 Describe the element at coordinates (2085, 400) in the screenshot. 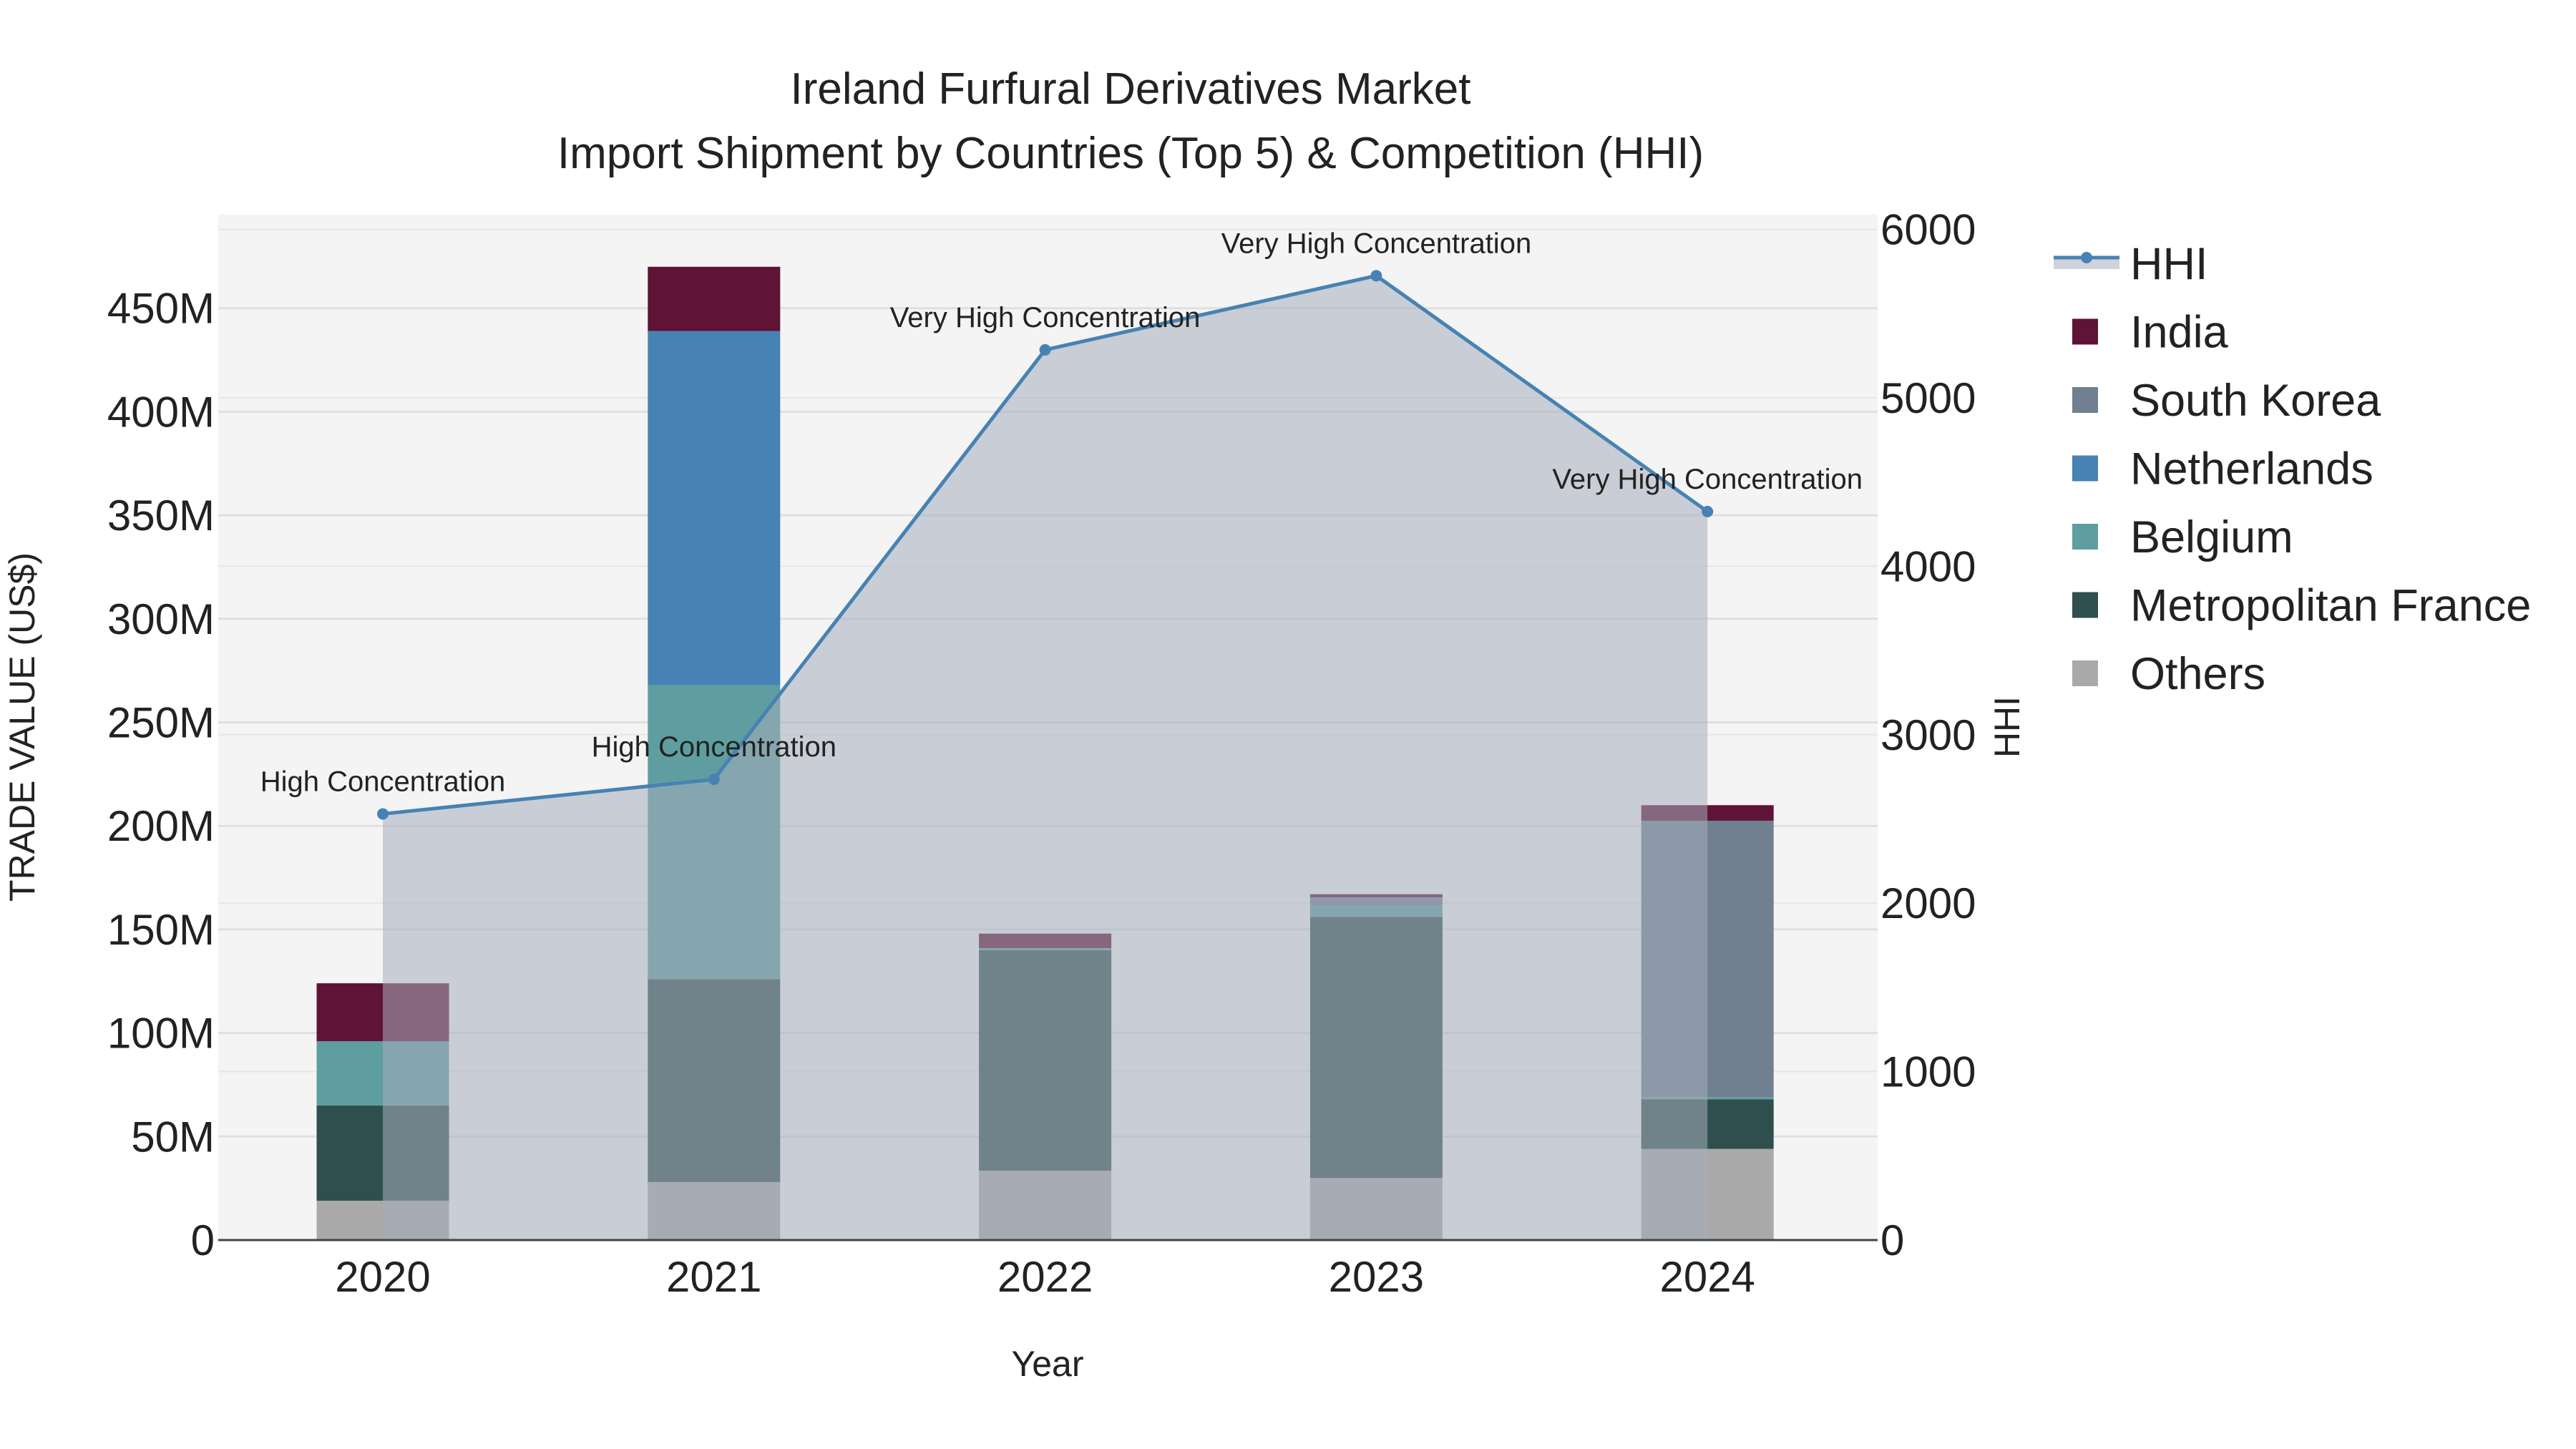

I see `legend-swatch-south-korea` at that location.